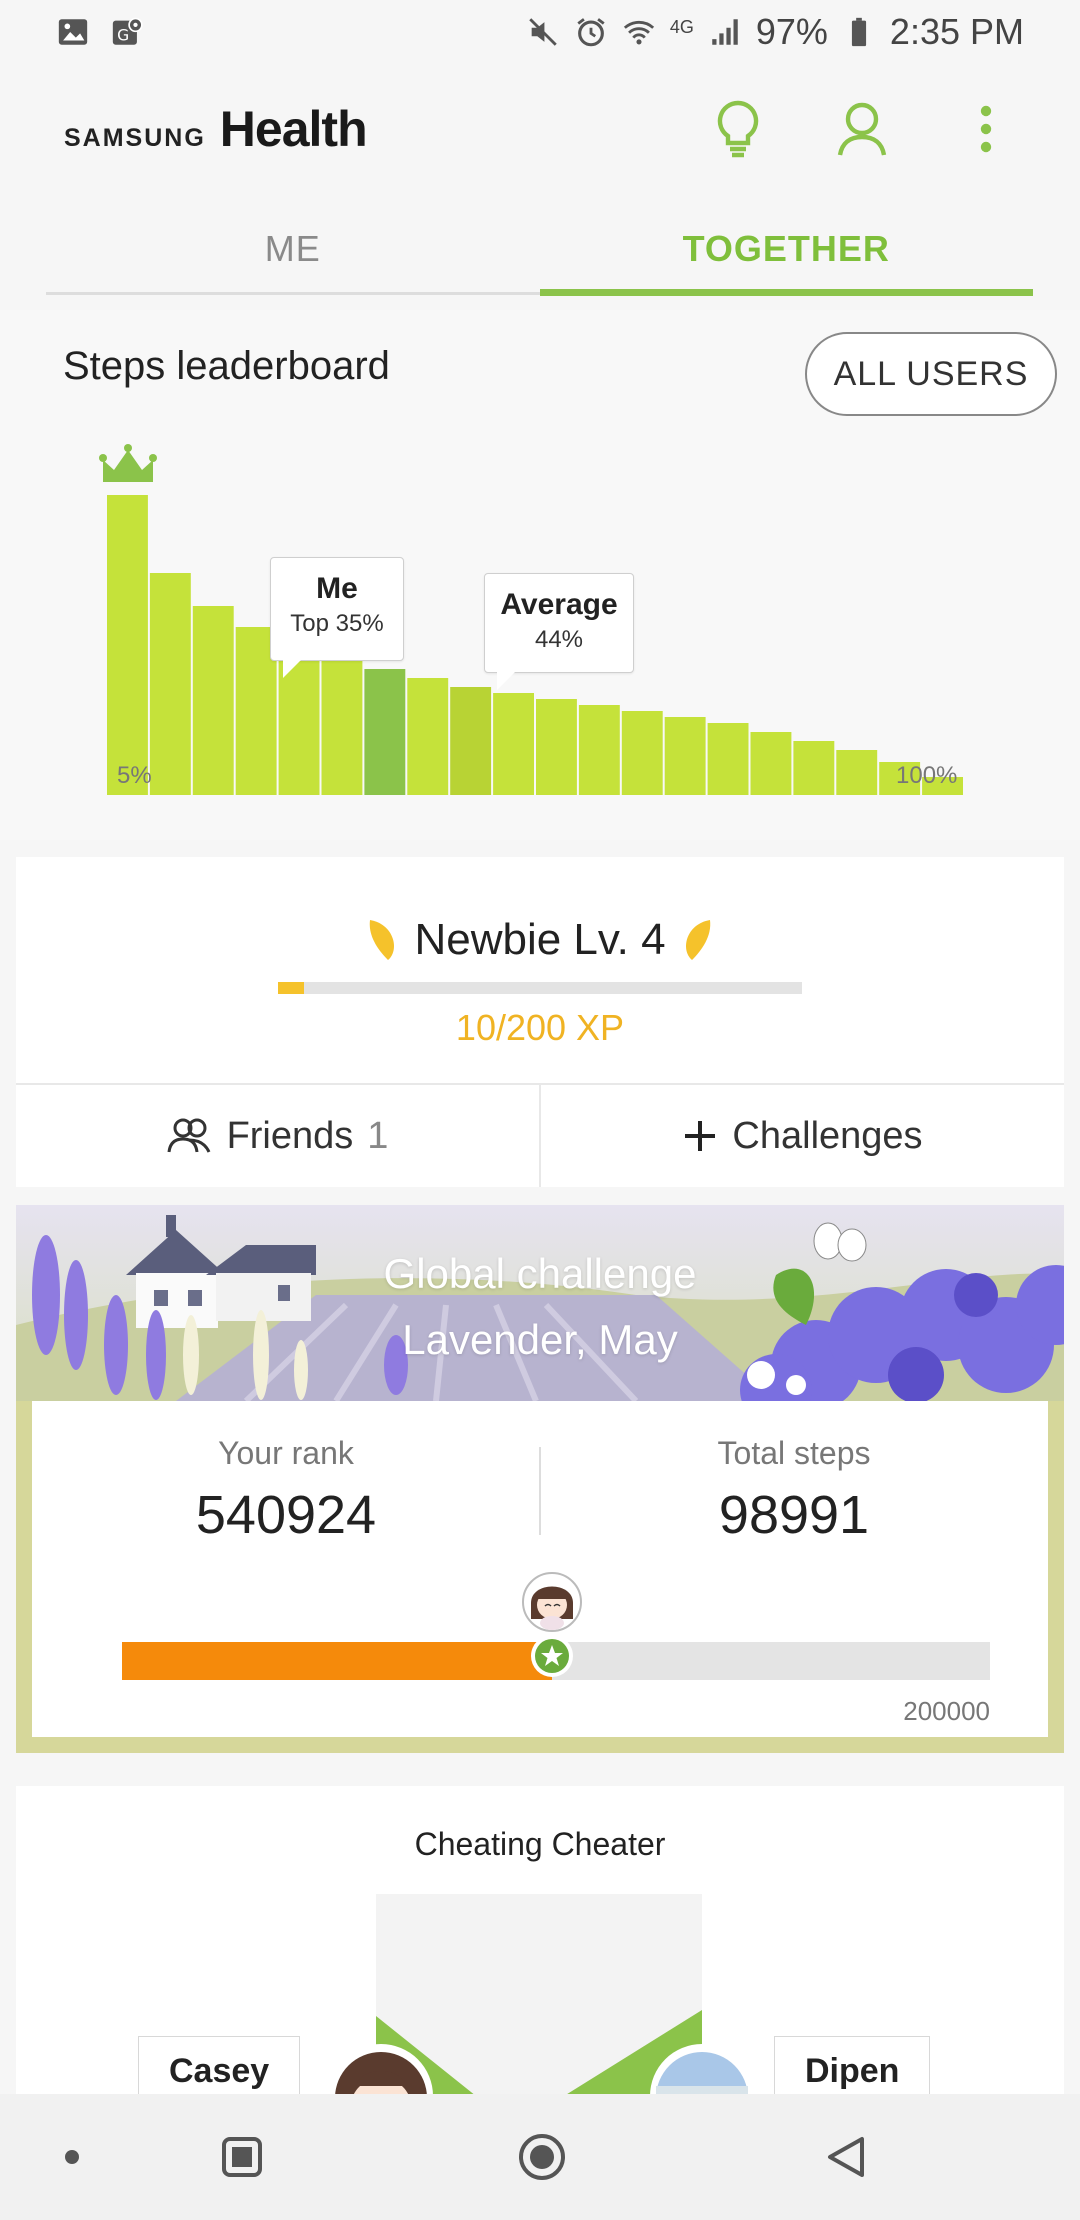 This screenshot has width=1080, height=2220. What do you see at coordinates (685, 756) in the screenshot?
I see `leaderboard-bar-70%` at bounding box center [685, 756].